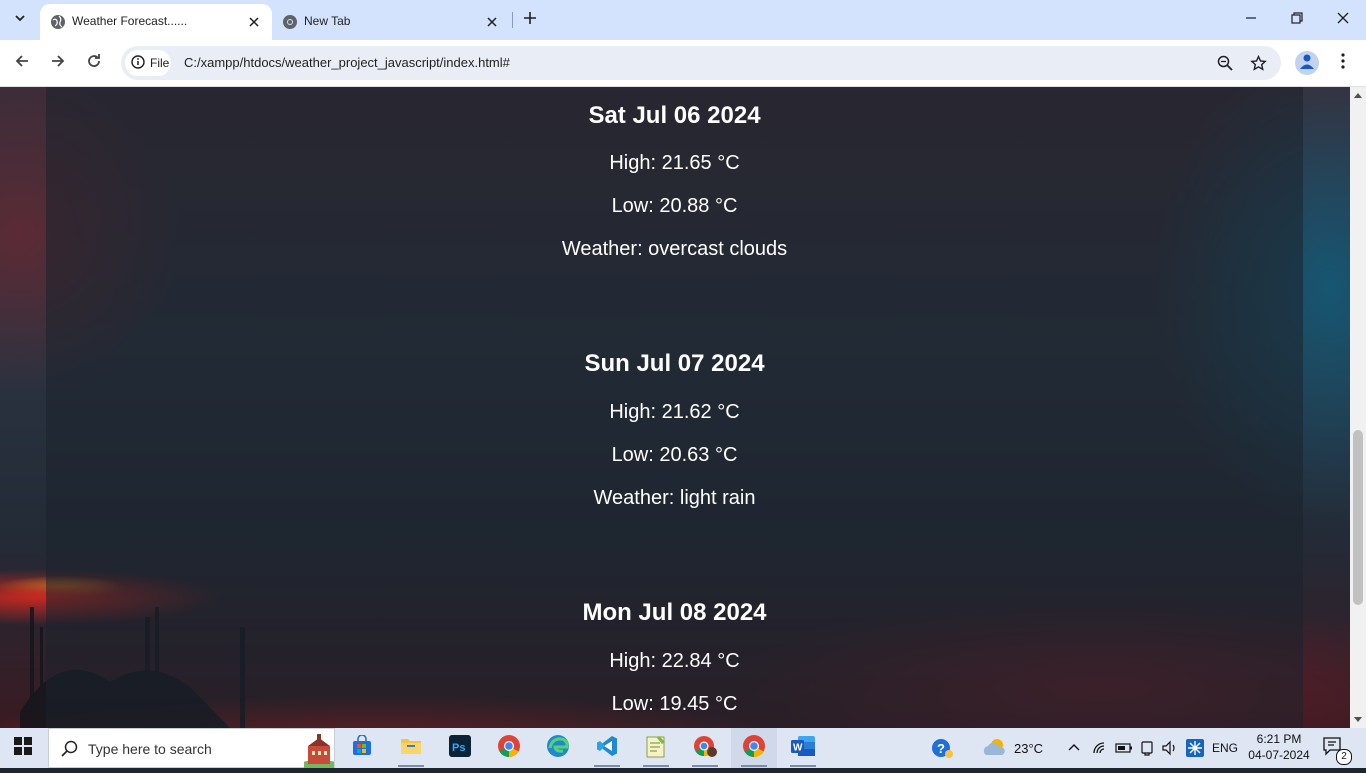 This screenshot has height=773, width=1366. Describe the element at coordinates (1258, 63) in the screenshot. I see `bookmark-star-icon` at that location.